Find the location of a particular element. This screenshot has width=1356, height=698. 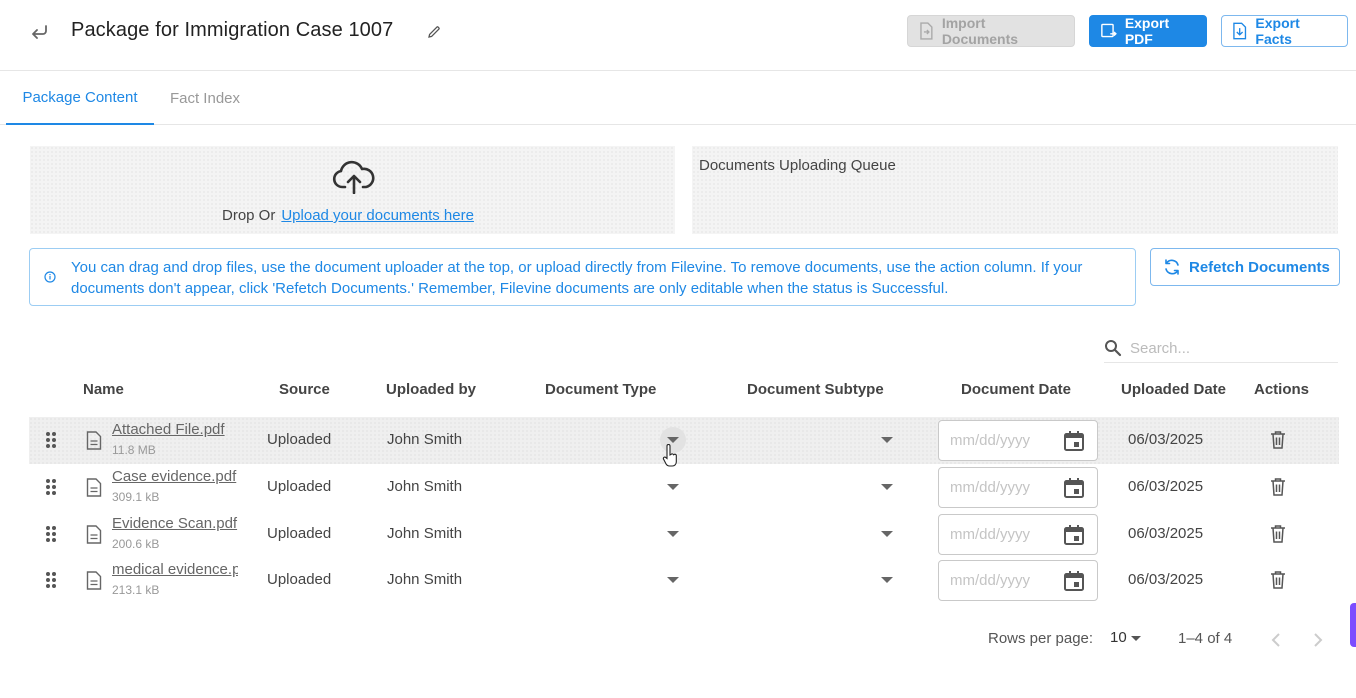

info-icon is located at coordinates (50, 276).